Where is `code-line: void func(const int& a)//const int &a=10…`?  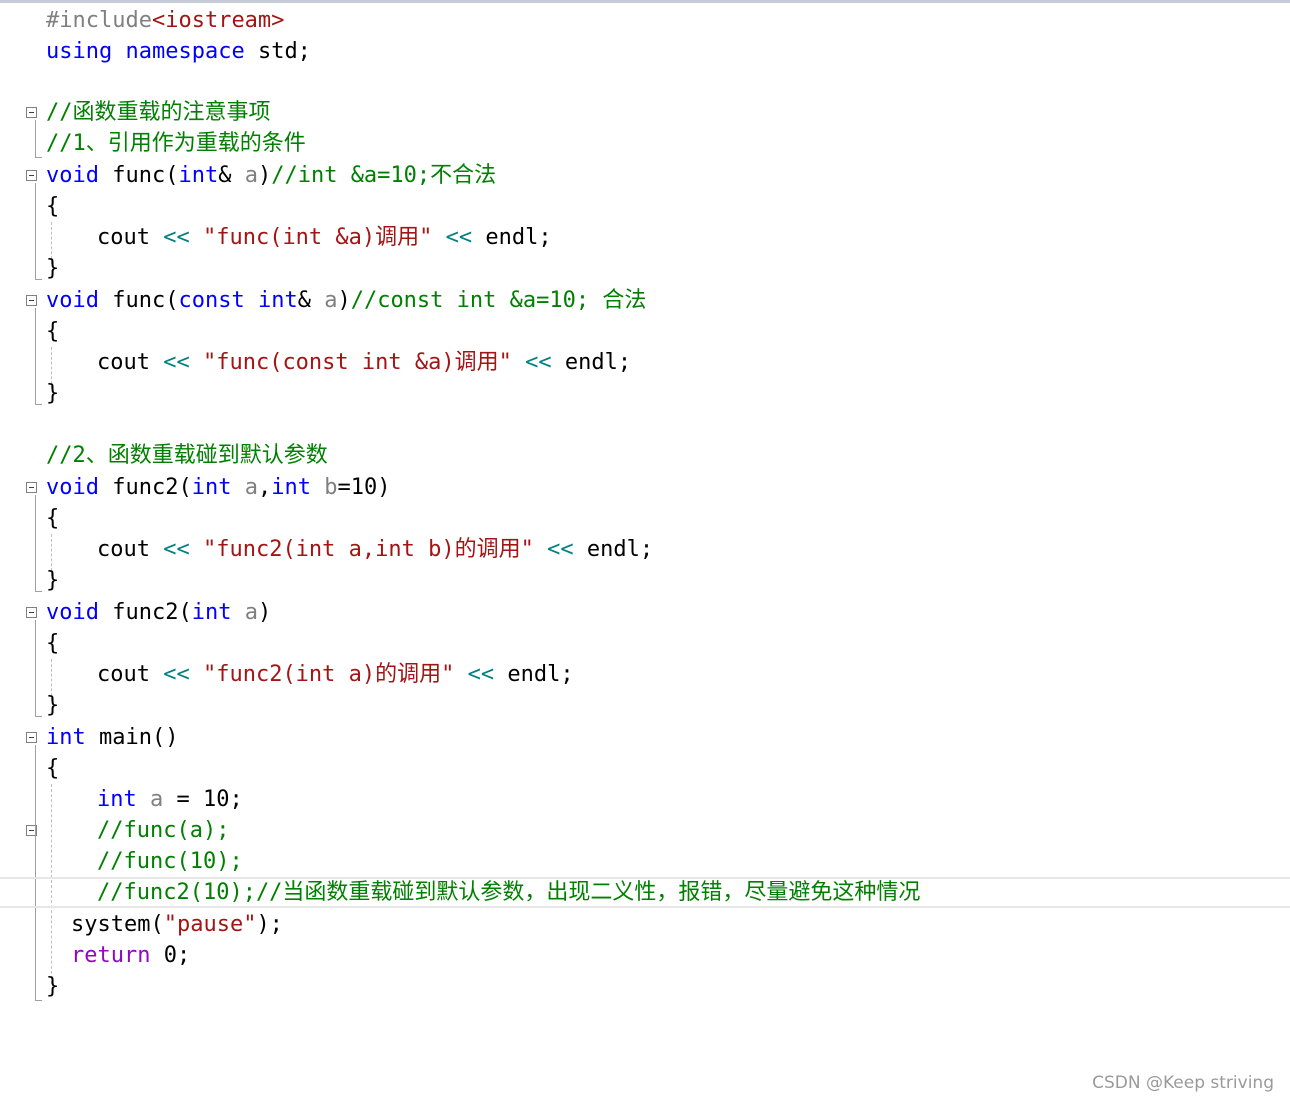 code-line: void func(const int& a)//const int &a=10… is located at coordinates (645, 300).